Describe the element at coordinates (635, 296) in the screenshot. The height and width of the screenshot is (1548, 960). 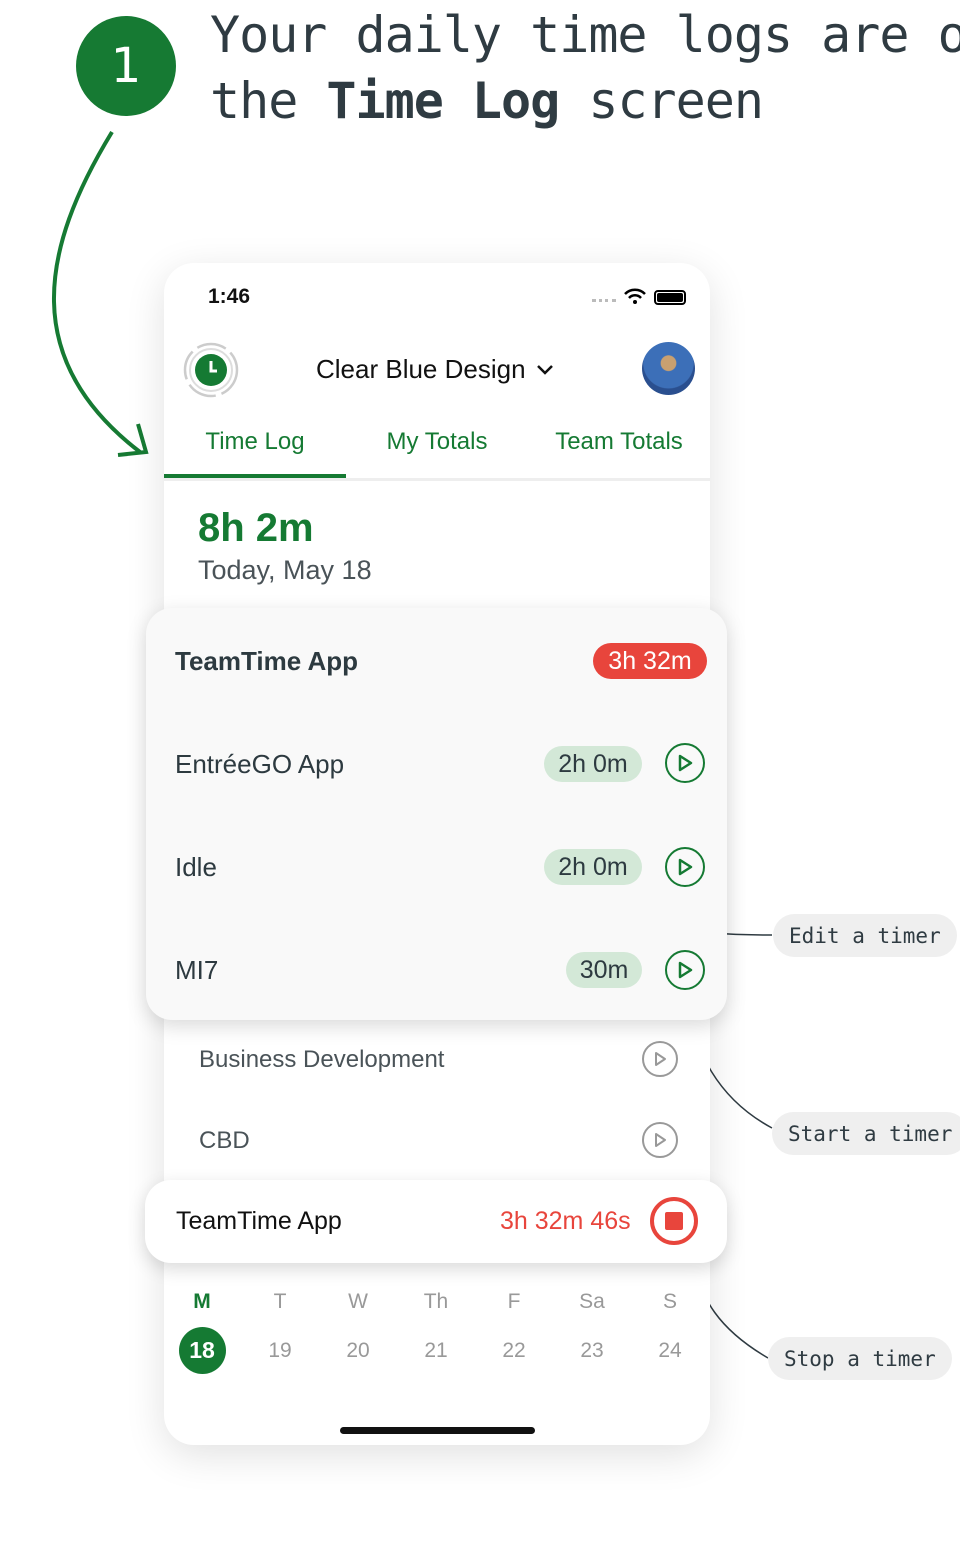
I see `wifi-icon` at that location.